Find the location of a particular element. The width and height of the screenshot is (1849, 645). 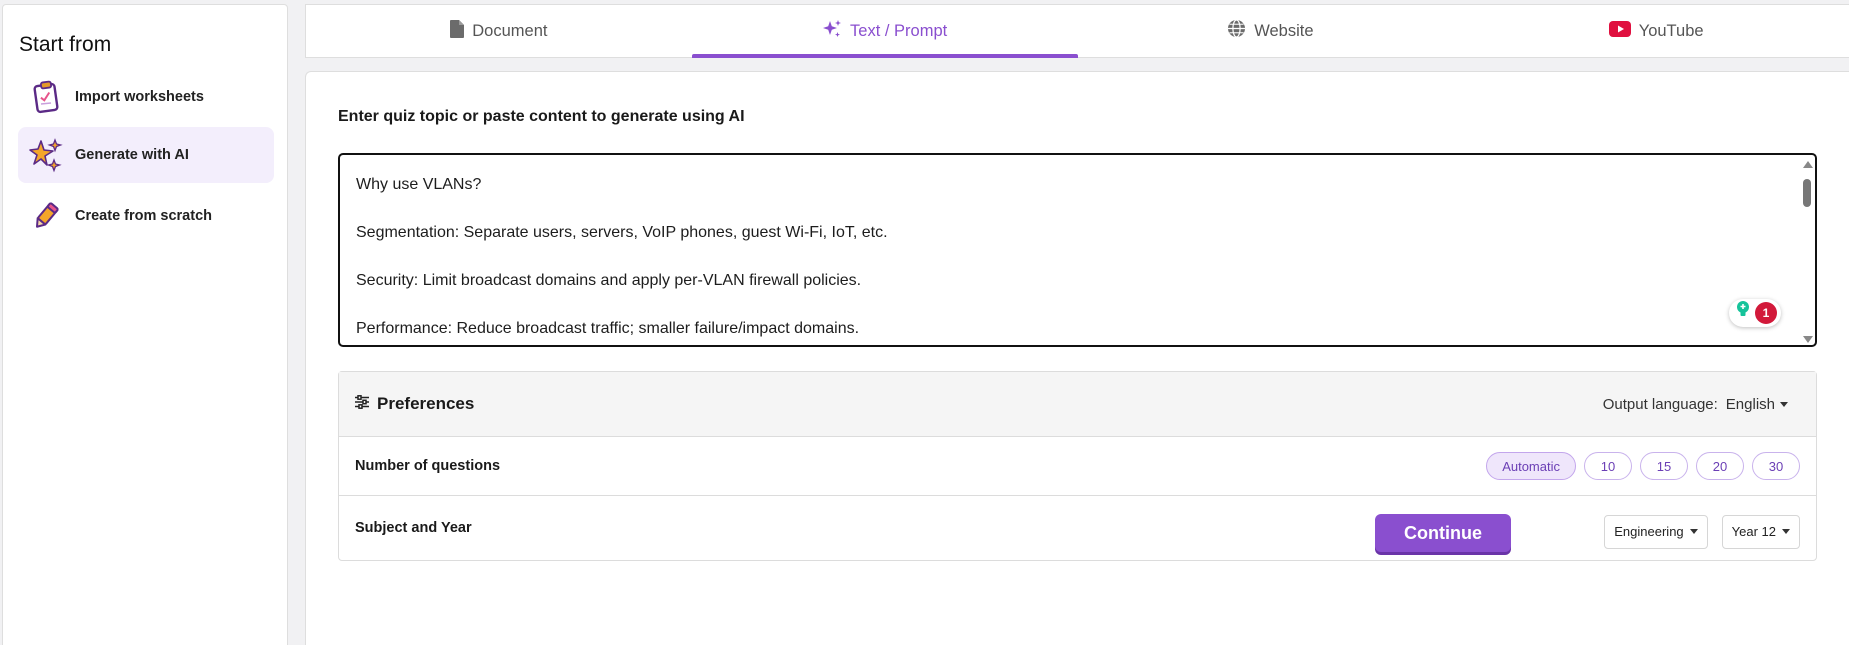

tab-document: Document is located at coordinates (499, 31).